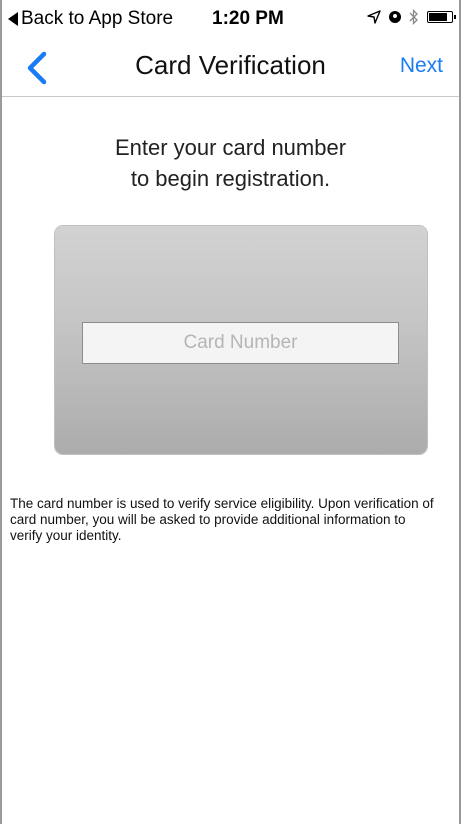 The height and width of the screenshot is (824, 461). Describe the element at coordinates (441, 17) in the screenshot. I see `battery-icon` at that location.